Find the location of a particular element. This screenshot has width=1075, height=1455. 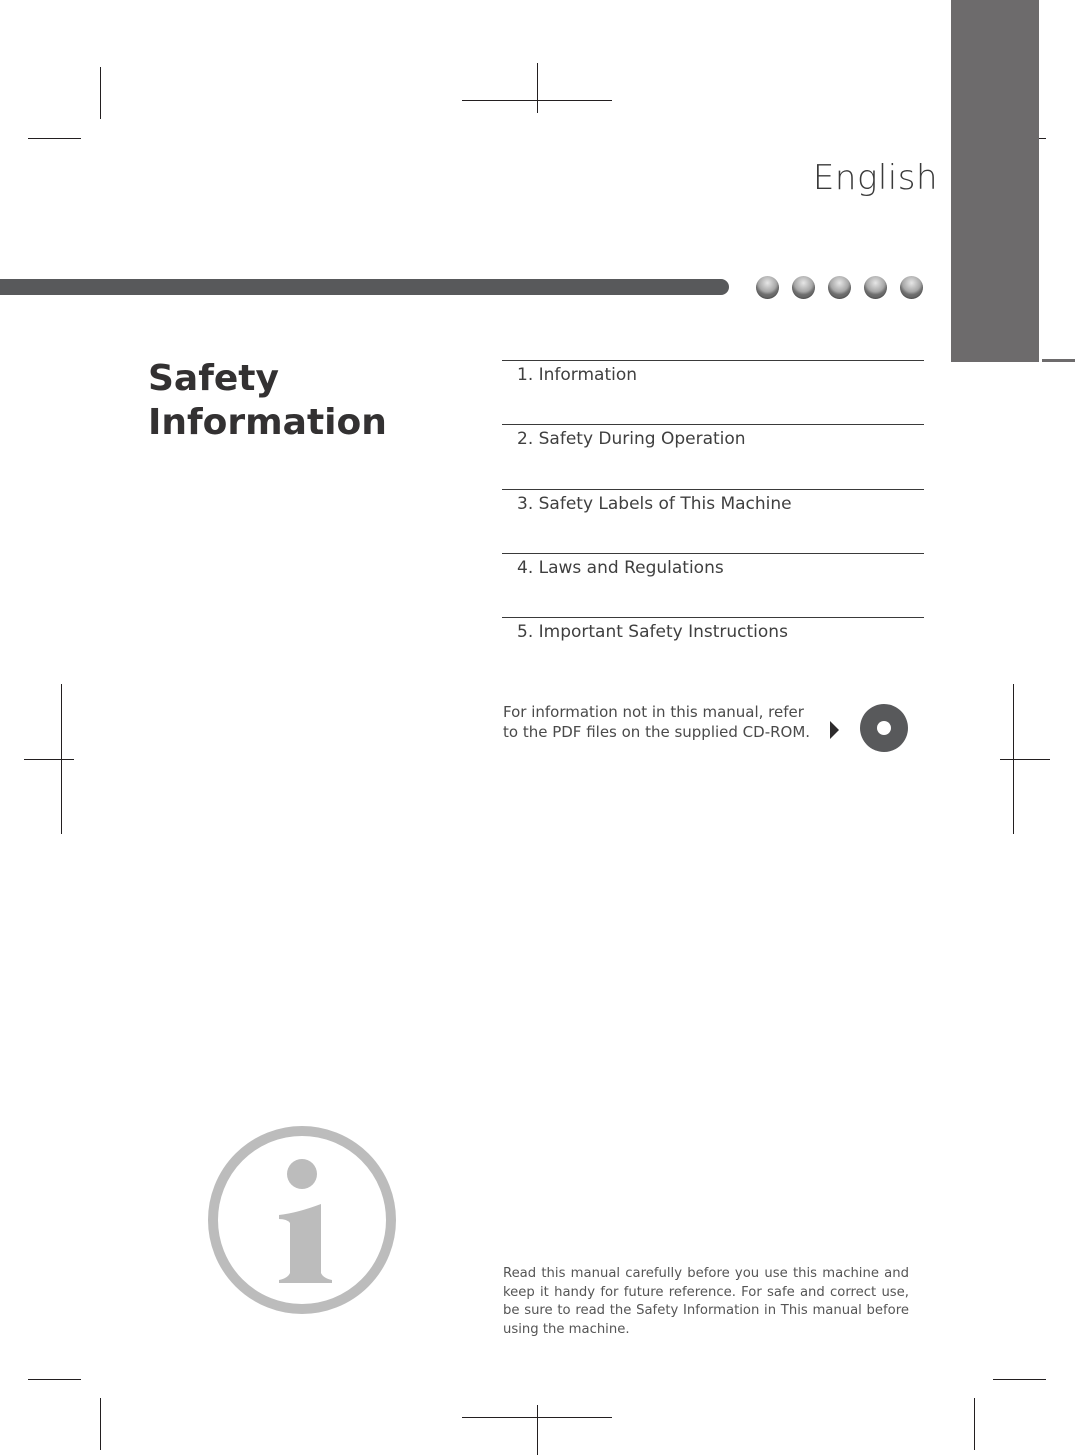

page-title-line1: Safety is located at coordinates (213, 378).